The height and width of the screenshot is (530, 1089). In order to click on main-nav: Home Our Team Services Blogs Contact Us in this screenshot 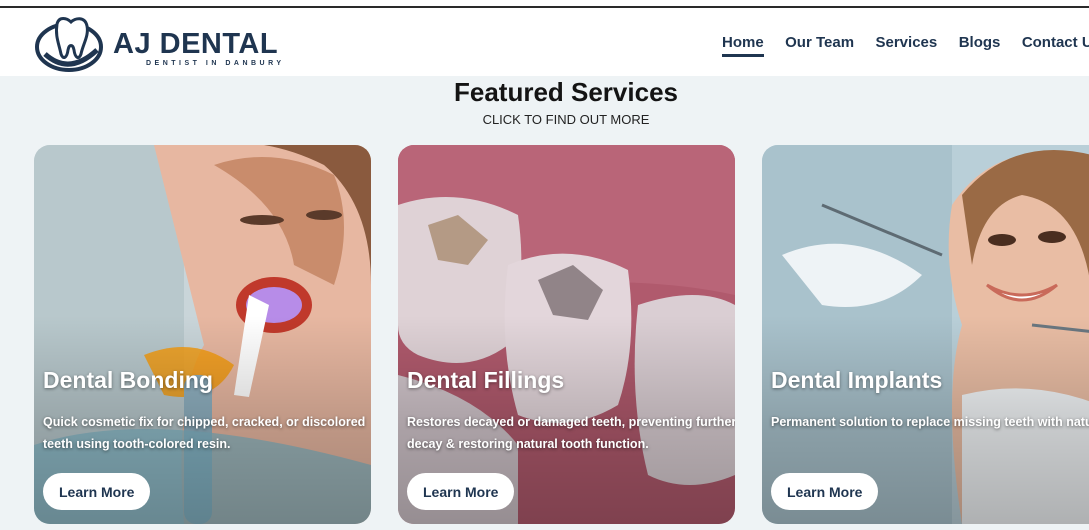, I will do `click(905, 46)`.